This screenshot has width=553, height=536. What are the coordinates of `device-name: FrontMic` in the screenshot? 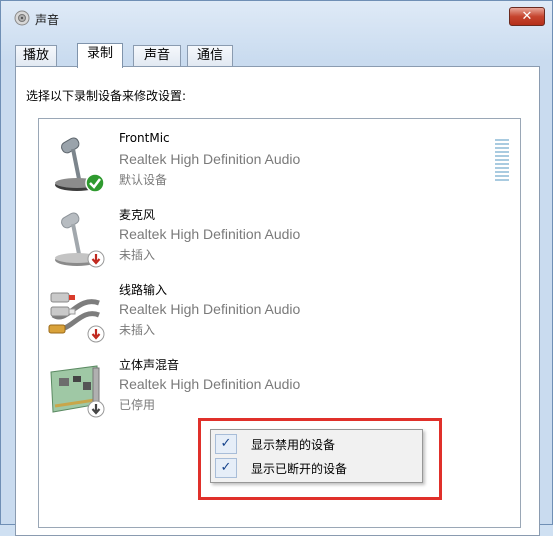 It's located at (144, 138).